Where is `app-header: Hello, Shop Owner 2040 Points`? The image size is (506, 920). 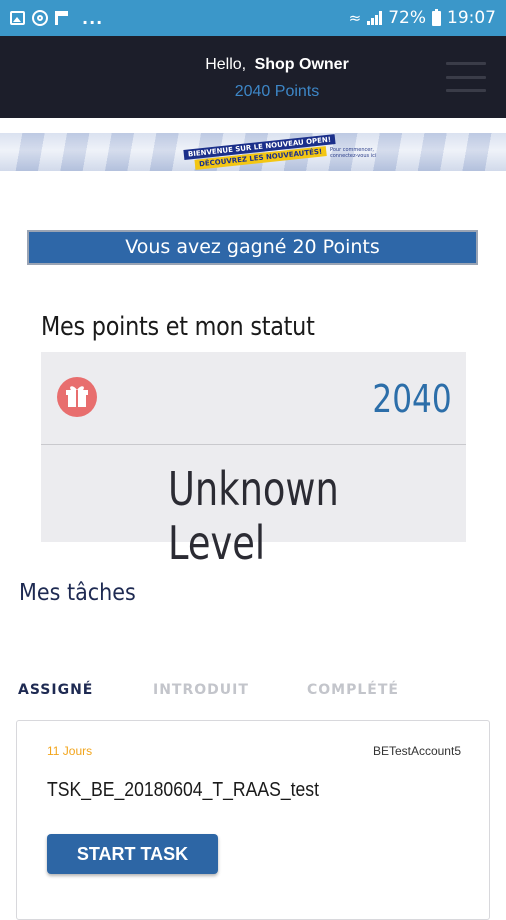 app-header: Hello, Shop Owner 2040 Points is located at coordinates (253, 77).